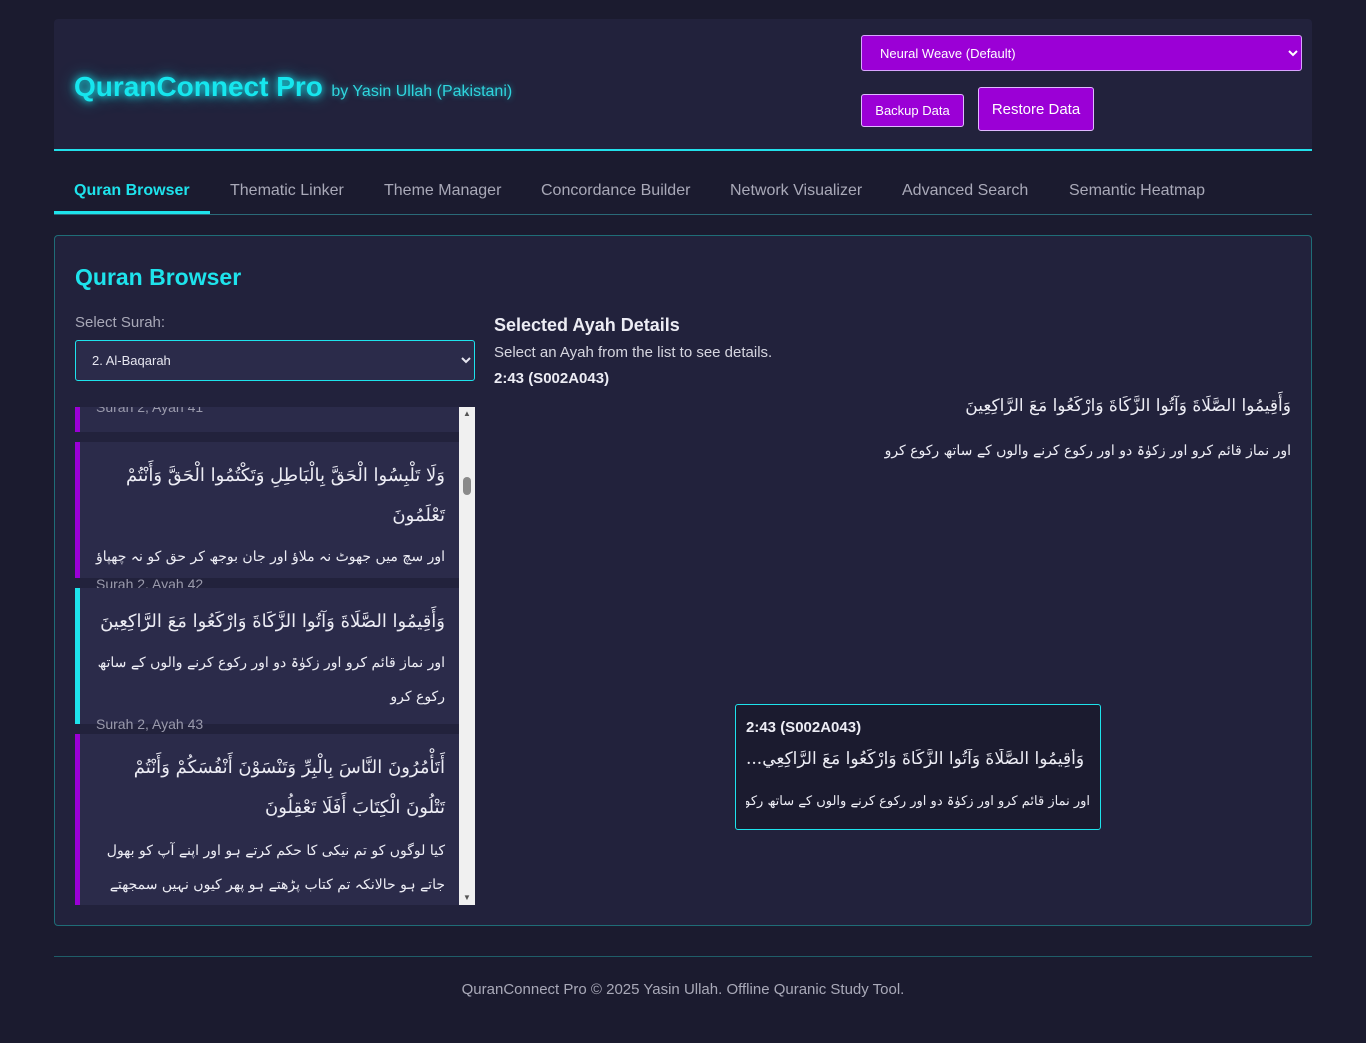 The height and width of the screenshot is (1043, 1366). Describe the element at coordinates (965, 192) in the screenshot. I see `tab-advanced-search: Advanced Search` at that location.